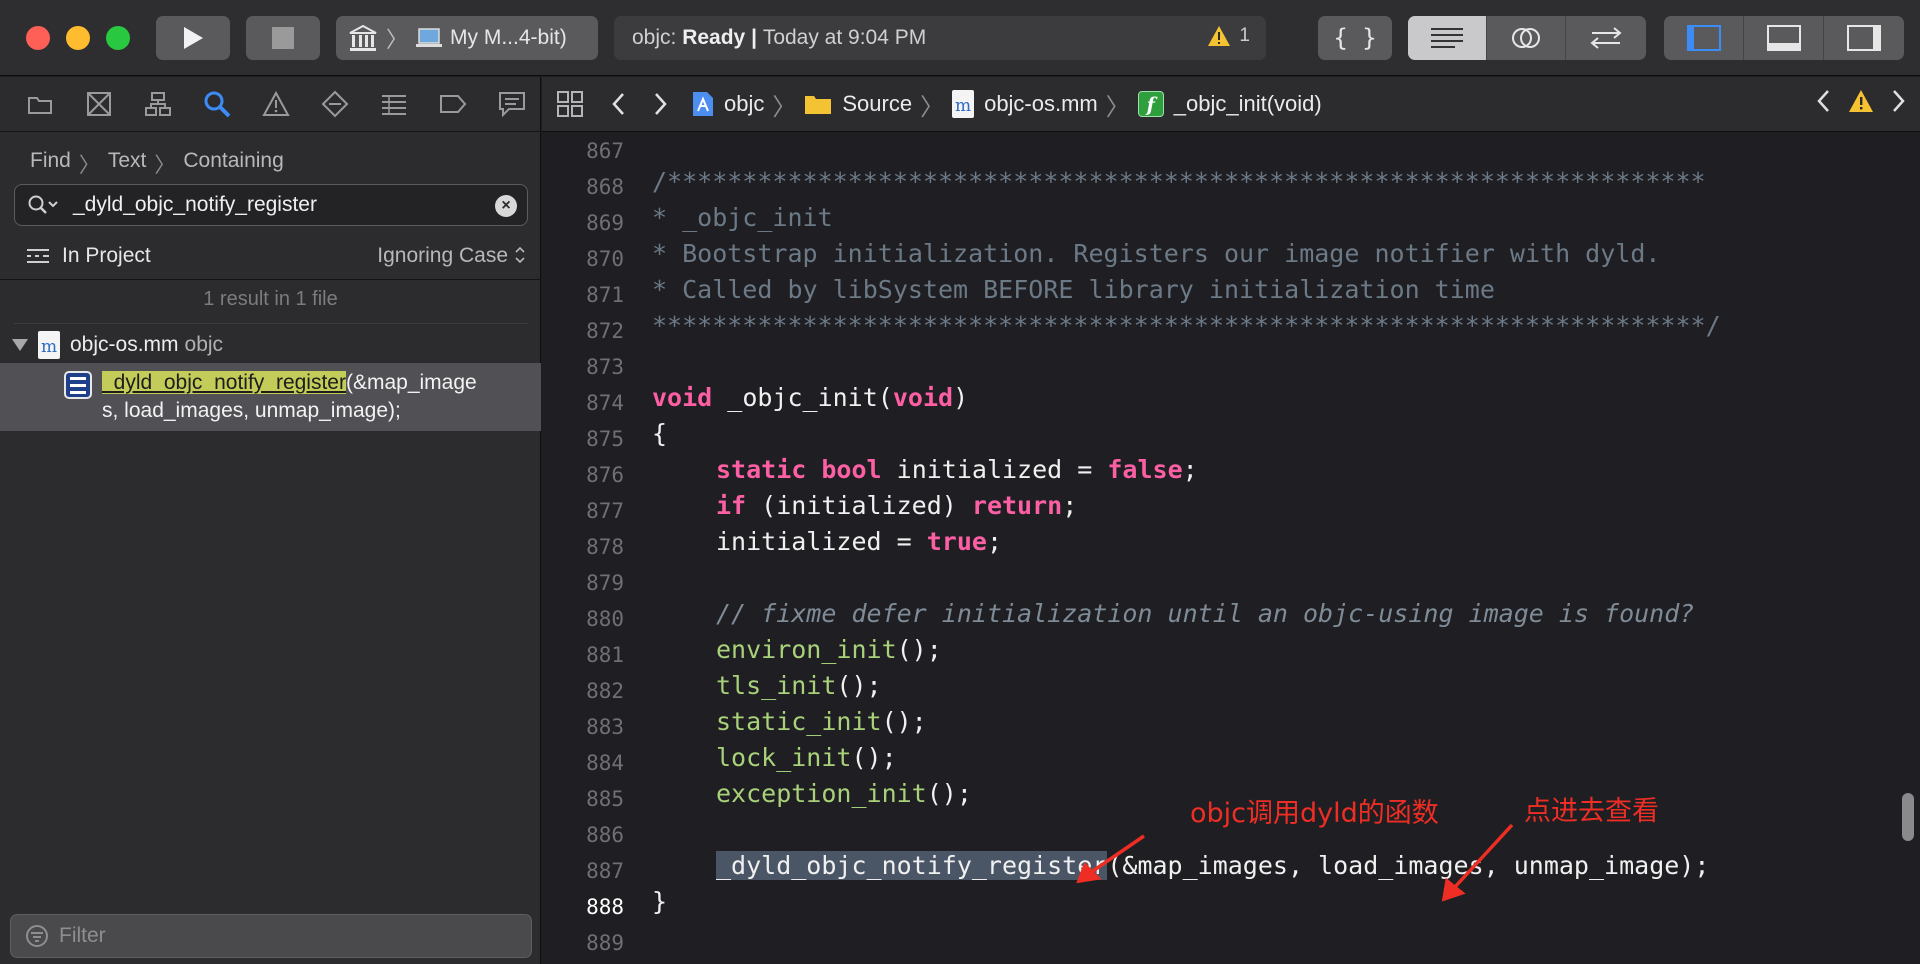  Describe the element at coordinates (233, 164) in the screenshot. I see `crumb-containing: Containing` at that location.